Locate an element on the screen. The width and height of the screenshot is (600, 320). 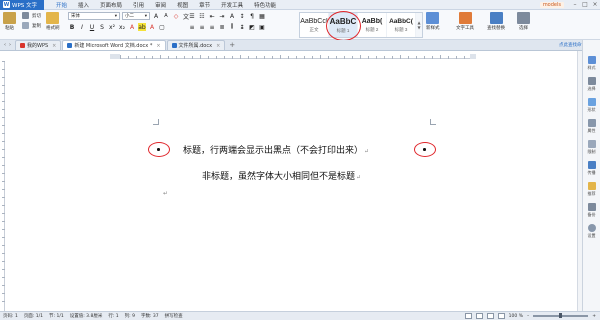
new-tab-button: + is located at coordinates (232, 44).